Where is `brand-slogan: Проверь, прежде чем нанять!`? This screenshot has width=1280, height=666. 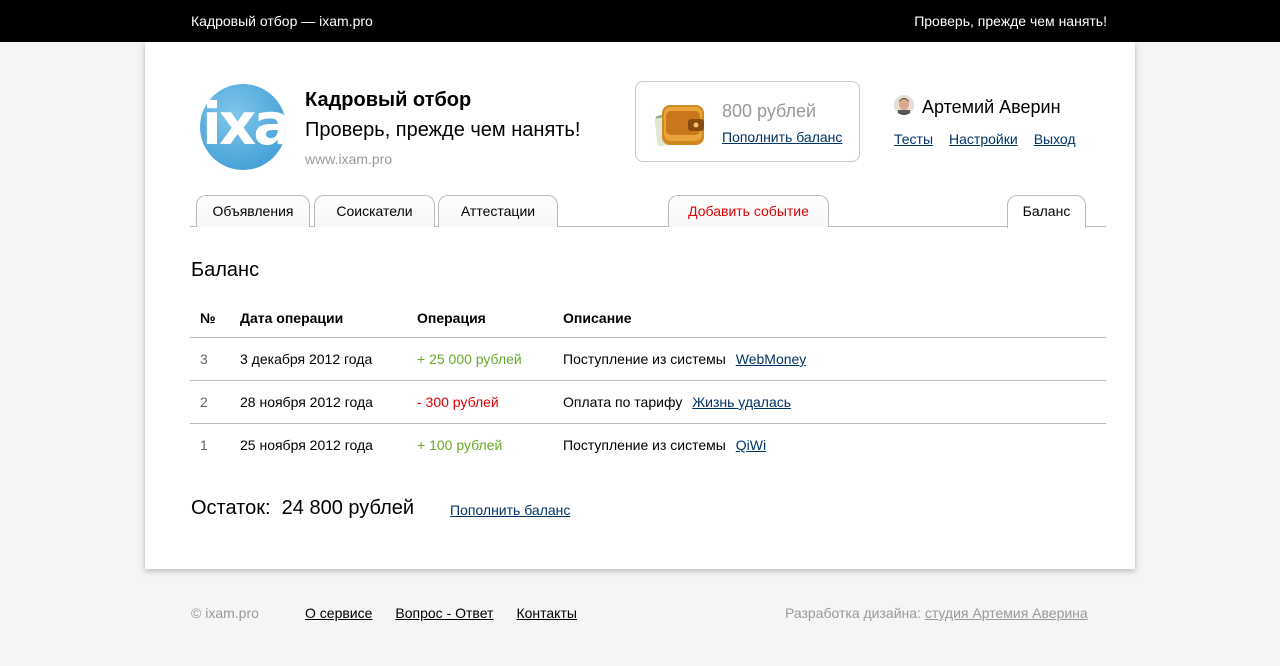
brand-slogan: Проверь, прежде чем нанять! is located at coordinates (443, 130).